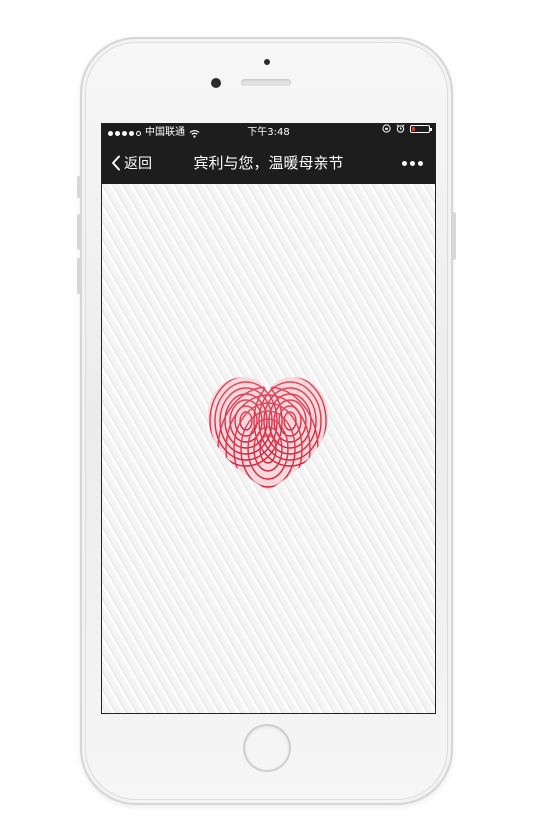 This screenshot has height=839, width=535. I want to click on volume-up-button, so click(79, 232).